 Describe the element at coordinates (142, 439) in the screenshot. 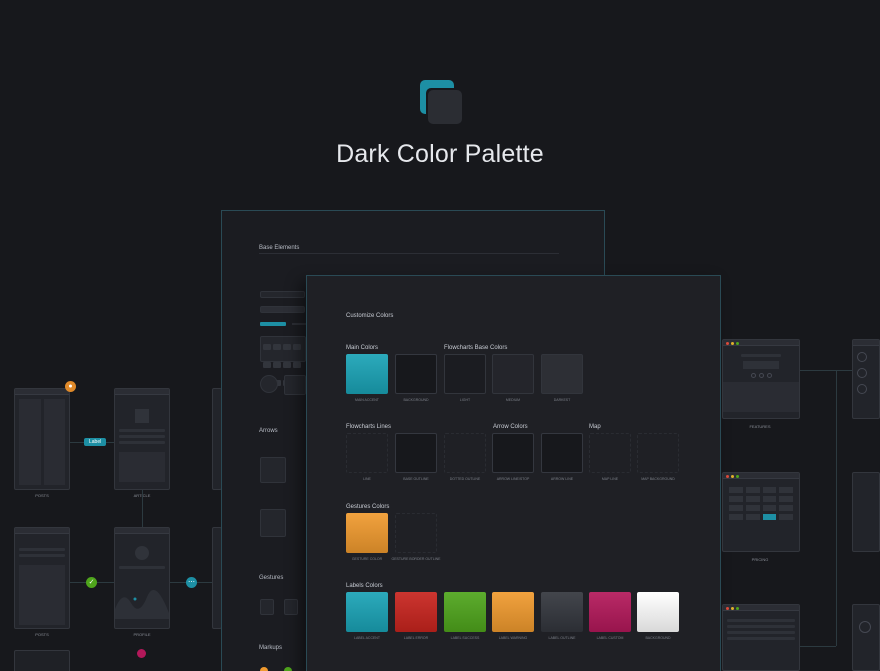

I see `wireframe-article` at that location.